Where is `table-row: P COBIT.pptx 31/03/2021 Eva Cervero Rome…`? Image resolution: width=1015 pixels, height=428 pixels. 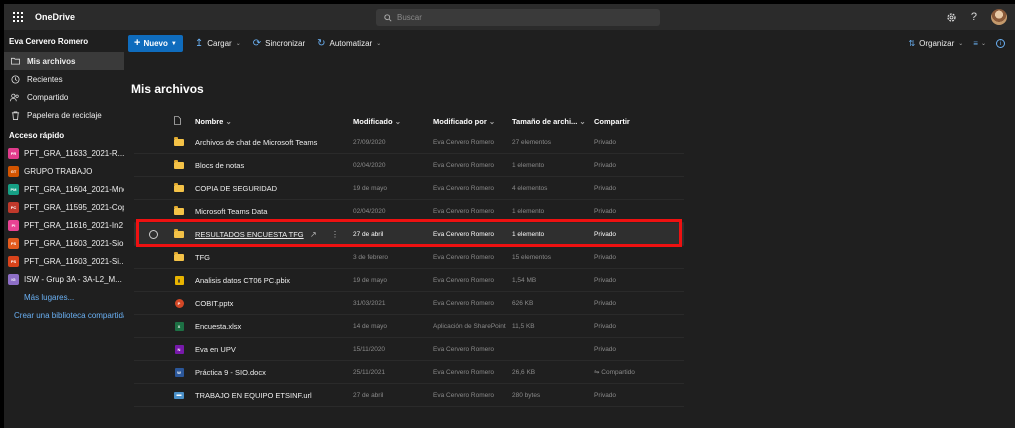 table-row: P COBIT.pptx 31/03/2021 Eva Cervero Rome… is located at coordinates (409, 303).